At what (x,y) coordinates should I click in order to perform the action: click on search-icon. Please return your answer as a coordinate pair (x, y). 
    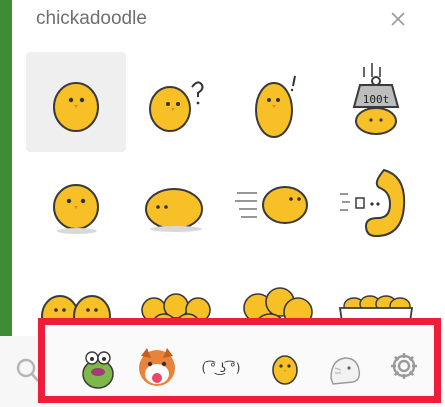
    Looking at the image, I should click on (27, 370).